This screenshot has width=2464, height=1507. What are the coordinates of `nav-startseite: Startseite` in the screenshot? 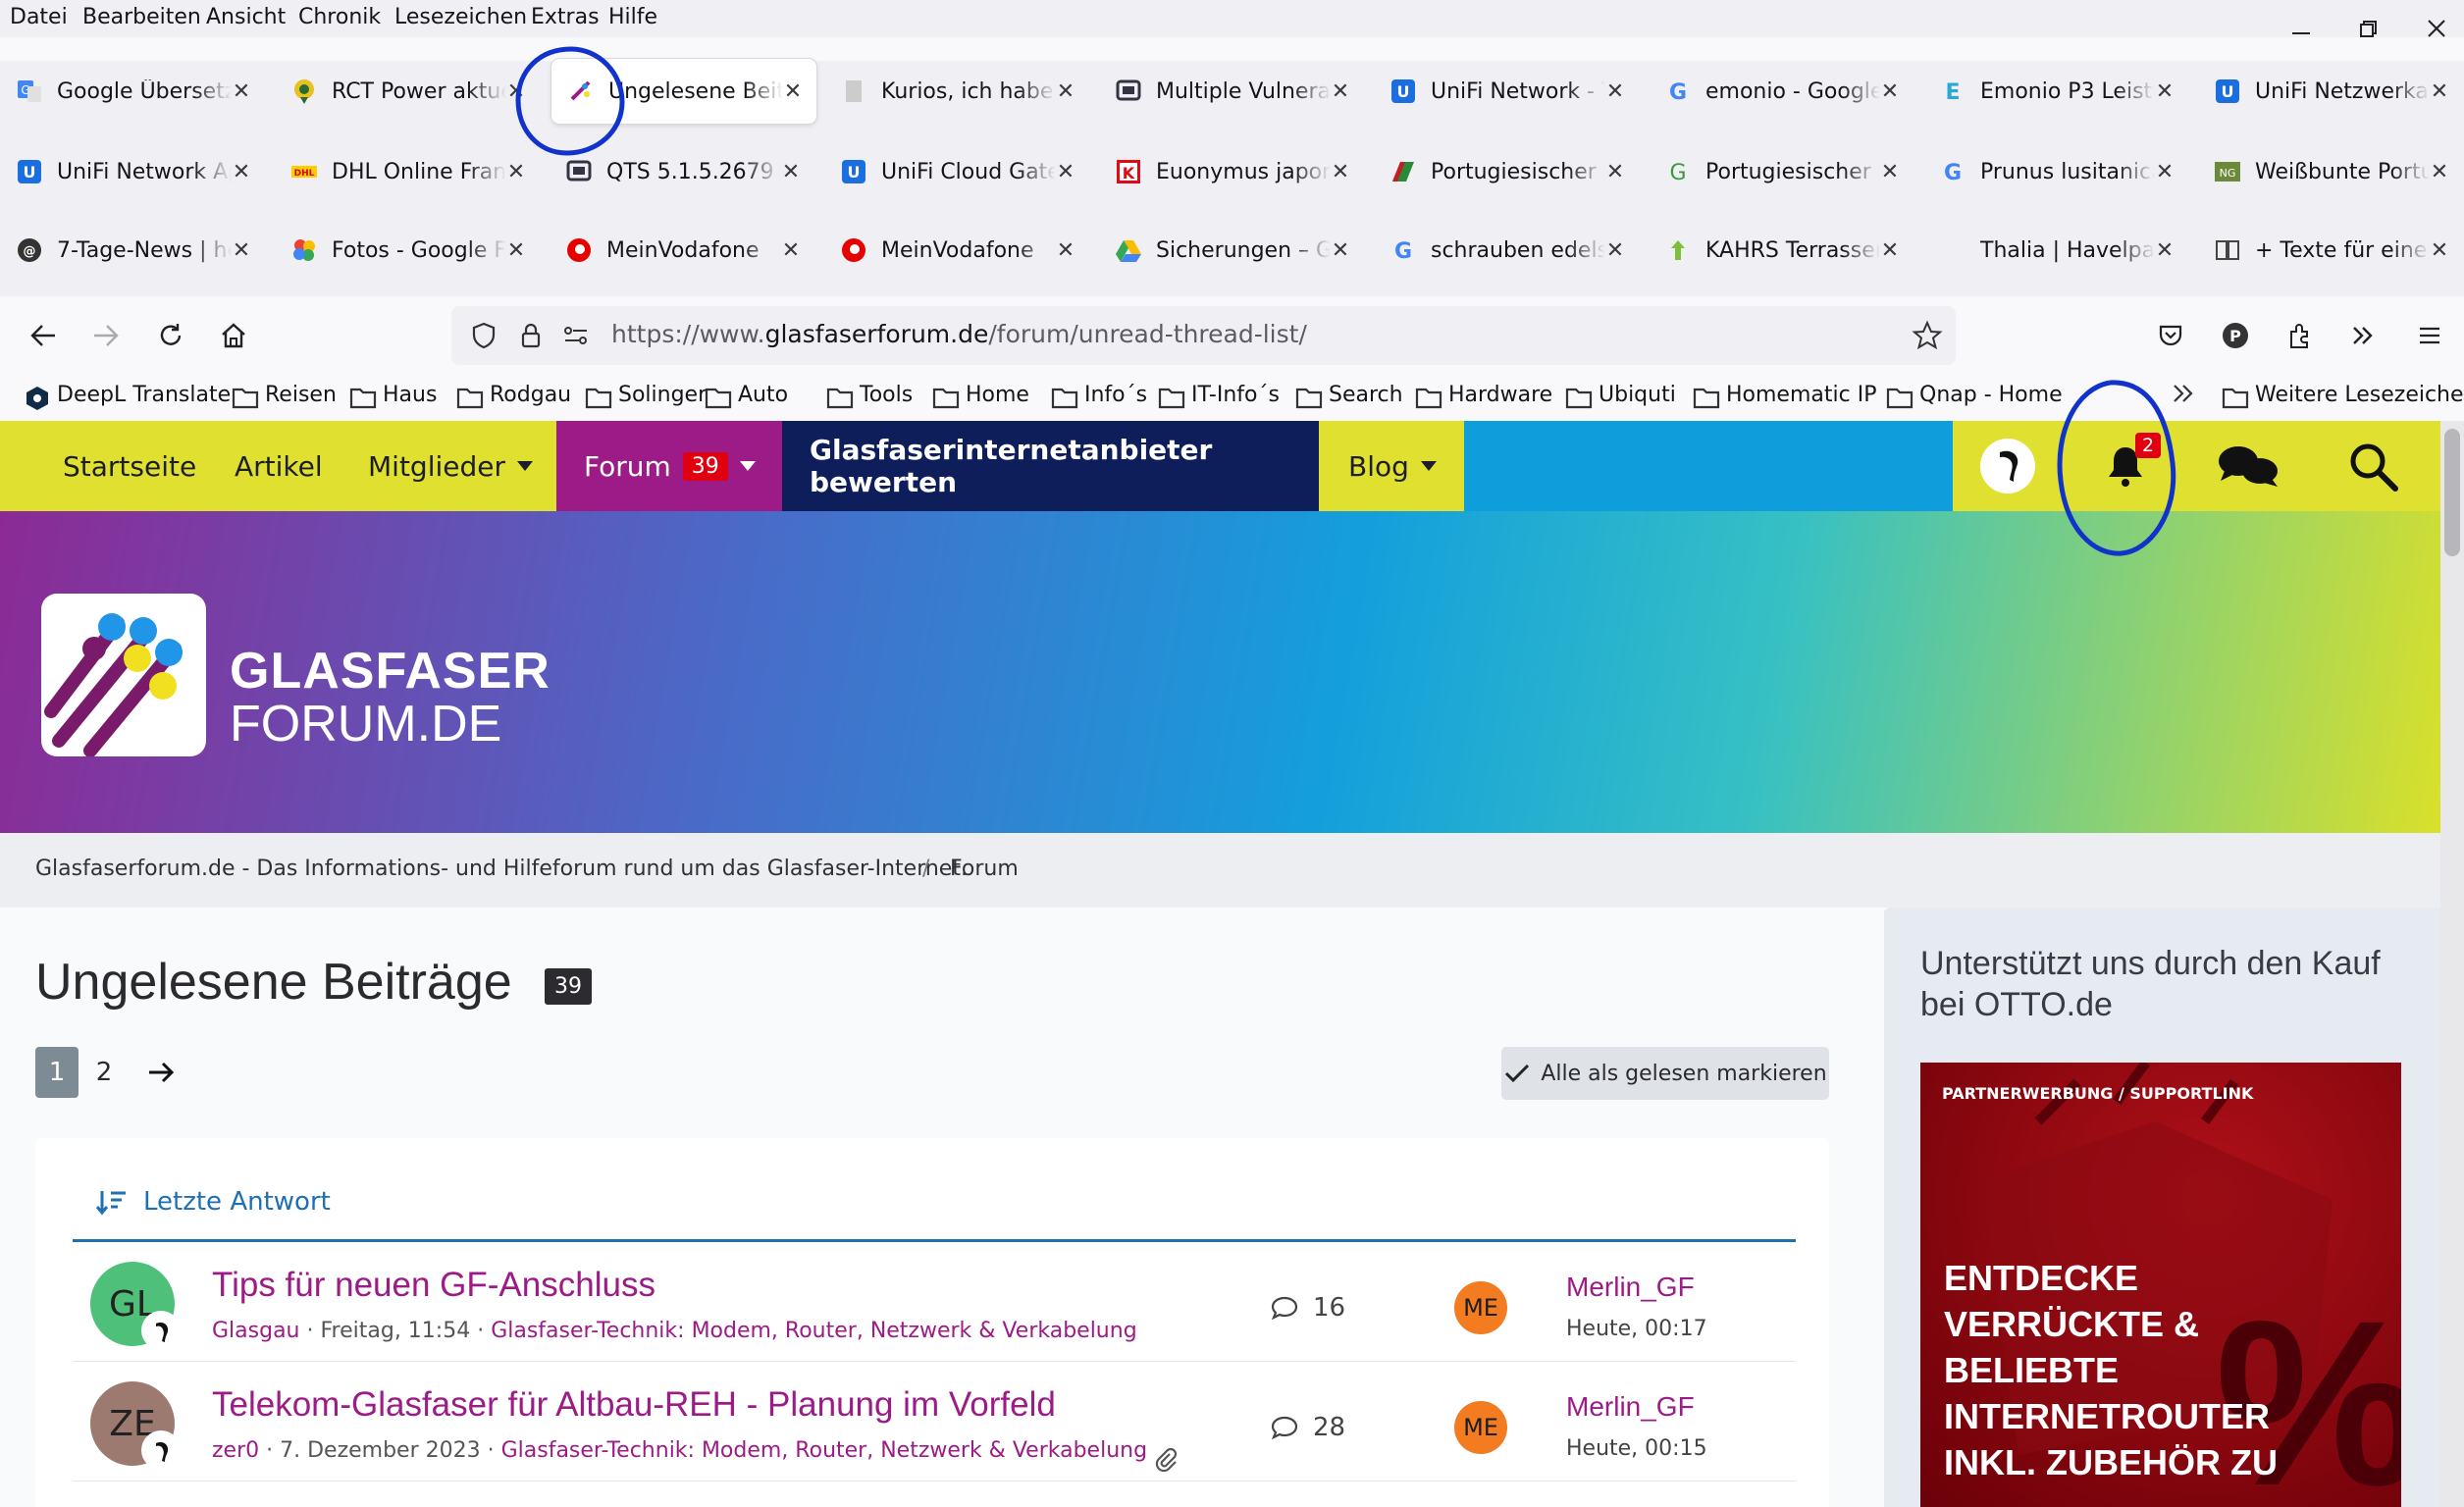 It's located at (130, 466).